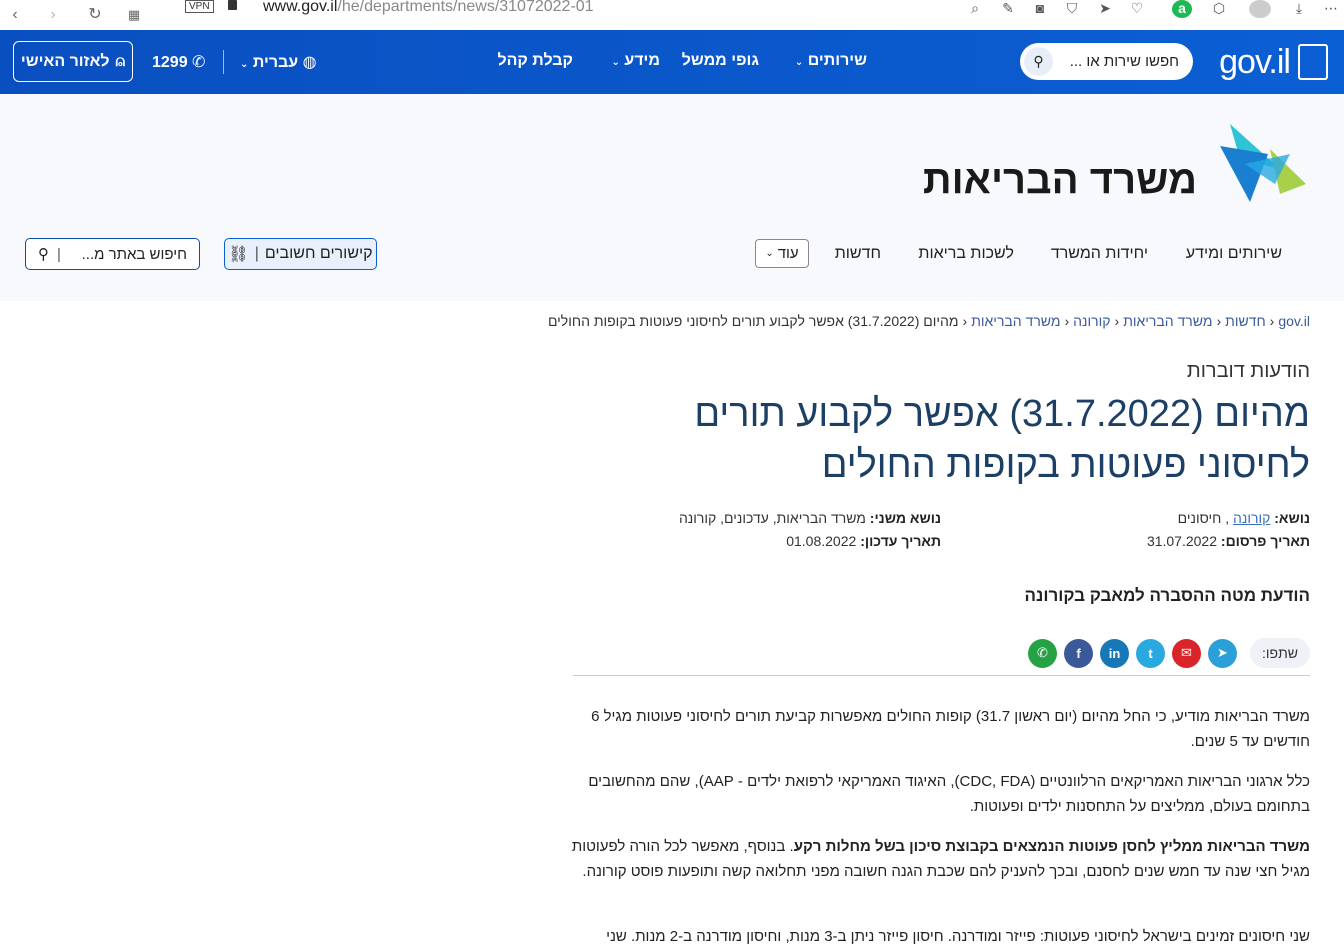  Describe the element at coordinates (1280, 653) in the screenshot. I see `share-label: שתפו:` at that location.